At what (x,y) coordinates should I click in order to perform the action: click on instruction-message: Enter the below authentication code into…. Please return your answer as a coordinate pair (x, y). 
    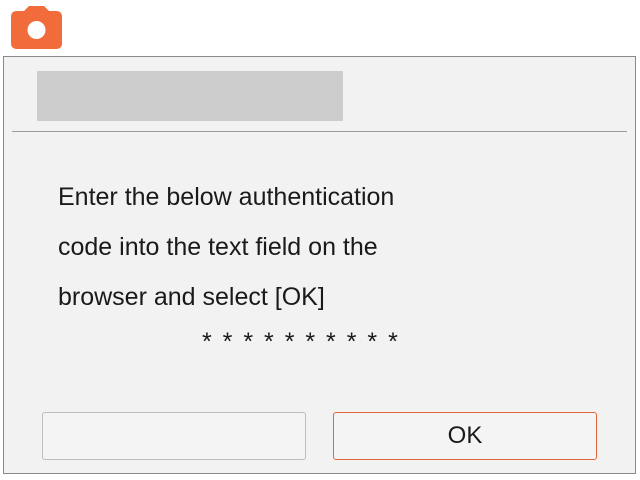
    Looking at the image, I should click on (226, 247).